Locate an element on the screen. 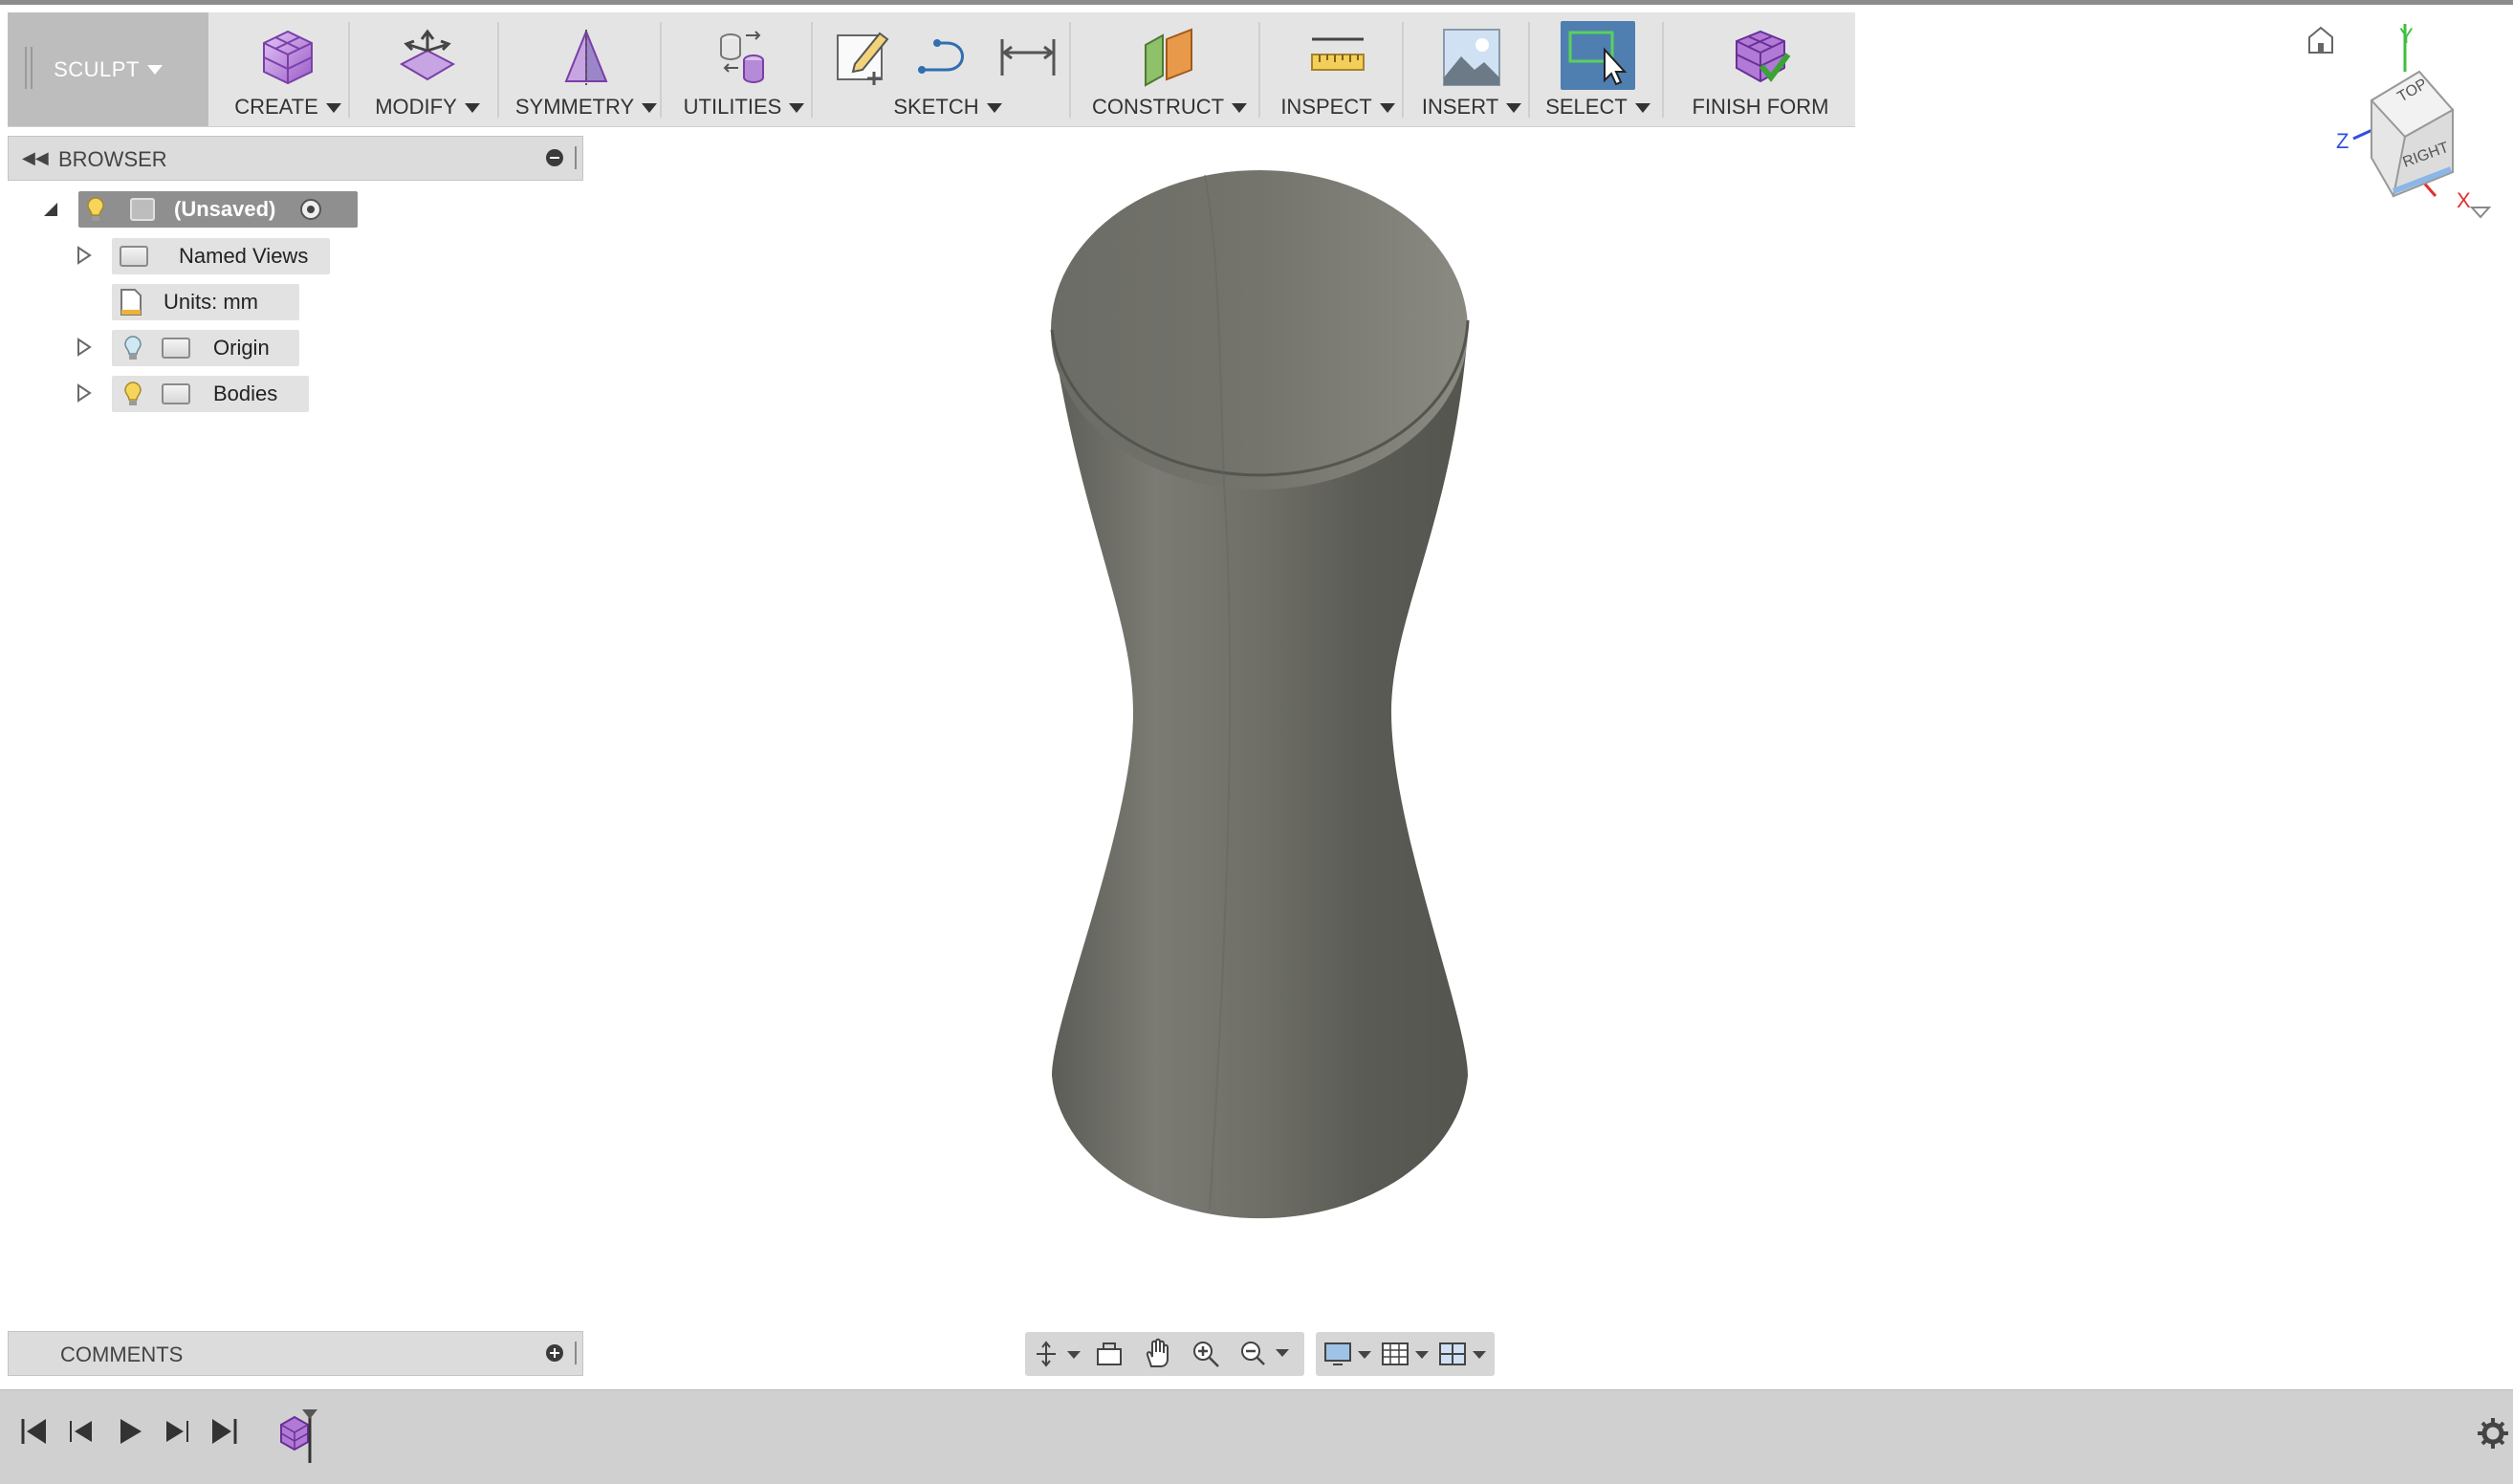 The width and height of the screenshot is (2513, 1484). look-at-icon is located at coordinates (1109, 1354).